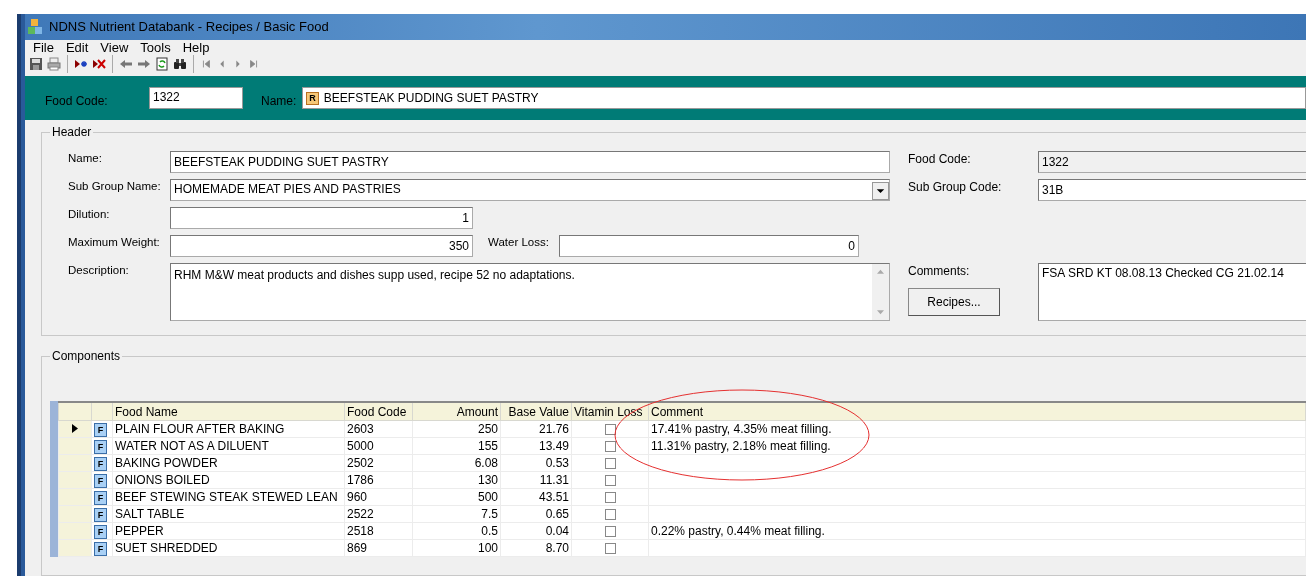 This screenshot has width=1306, height=576. What do you see at coordinates (162, 64) in the screenshot?
I see `refresh-icon` at bounding box center [162, 64].